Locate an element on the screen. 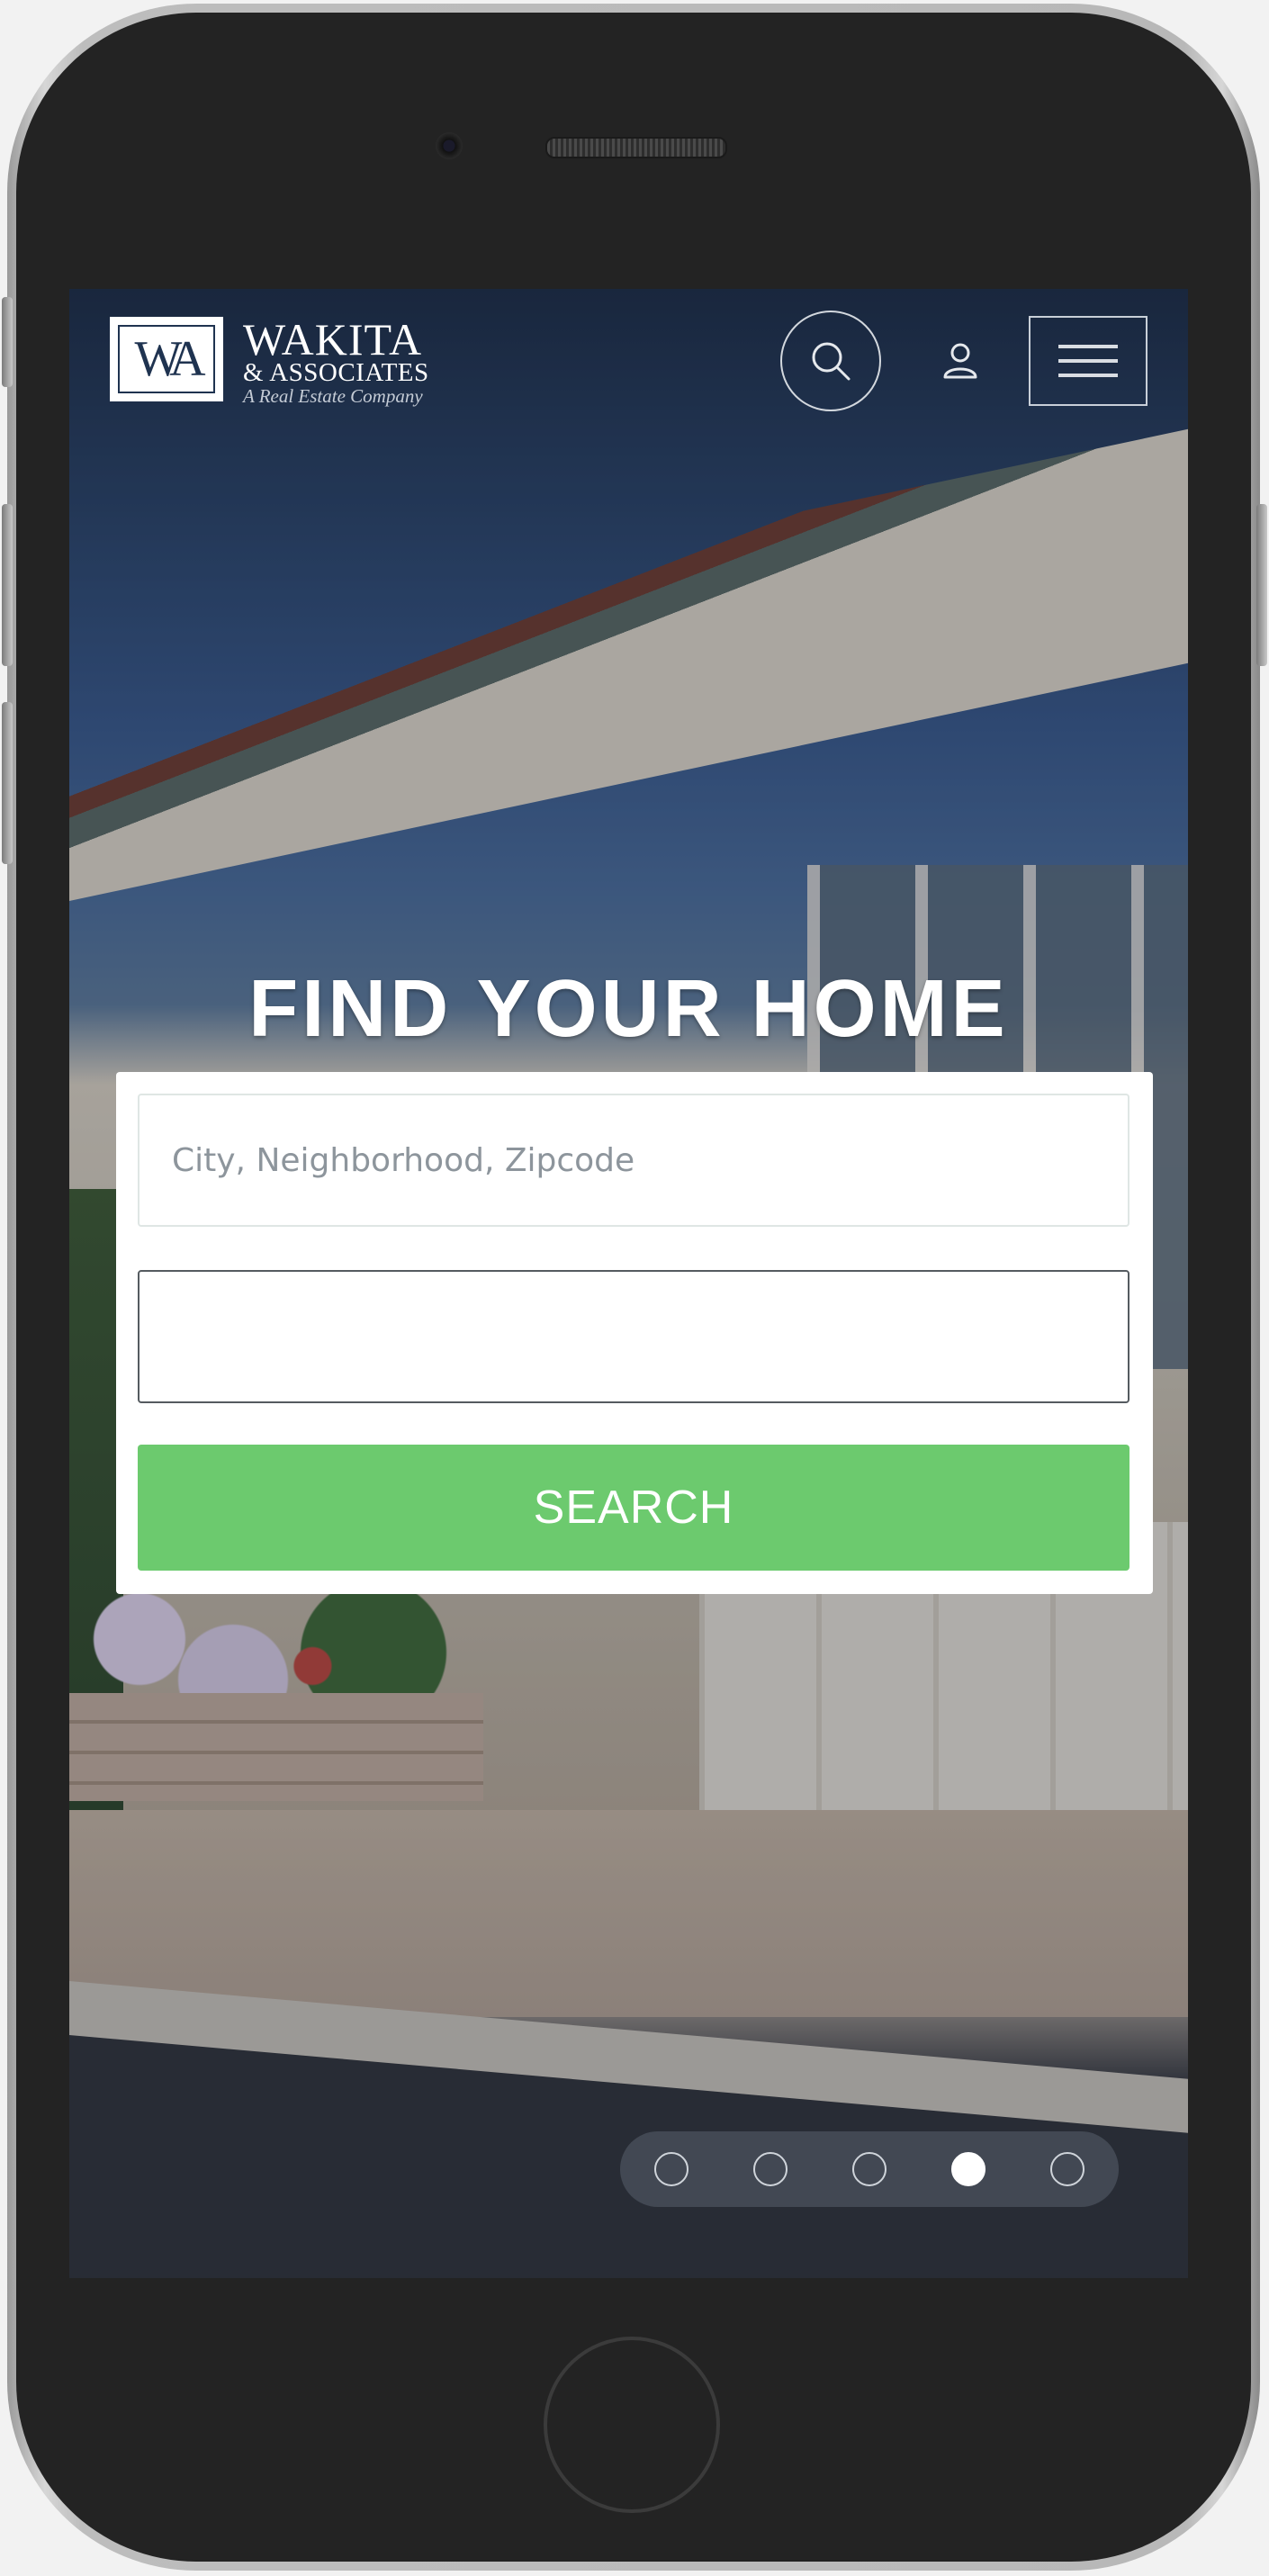 This screenshot has width=1269, height=2576. menu-button is located at coordinates (1089, 361).